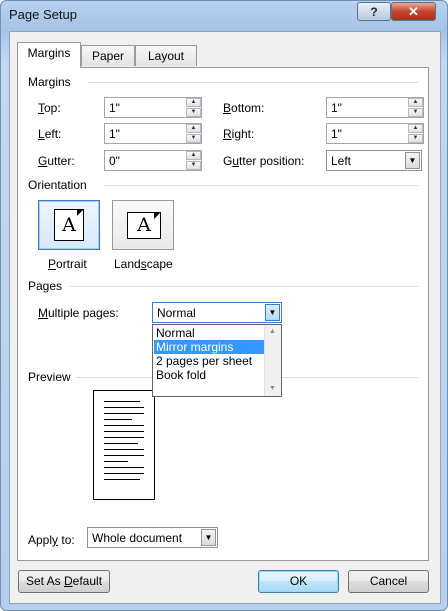  Describe the element at coordinates (336, 108) in the screenshot. I see `bottom-margin-value: 1"` at that location.